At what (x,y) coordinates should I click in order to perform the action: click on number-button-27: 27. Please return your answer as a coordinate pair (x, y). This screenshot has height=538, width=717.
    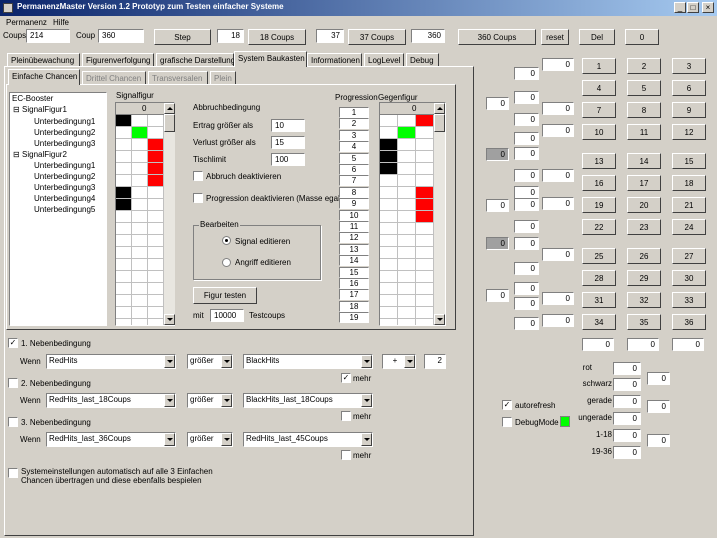
    Looking at the image, I should click on (689, 256).